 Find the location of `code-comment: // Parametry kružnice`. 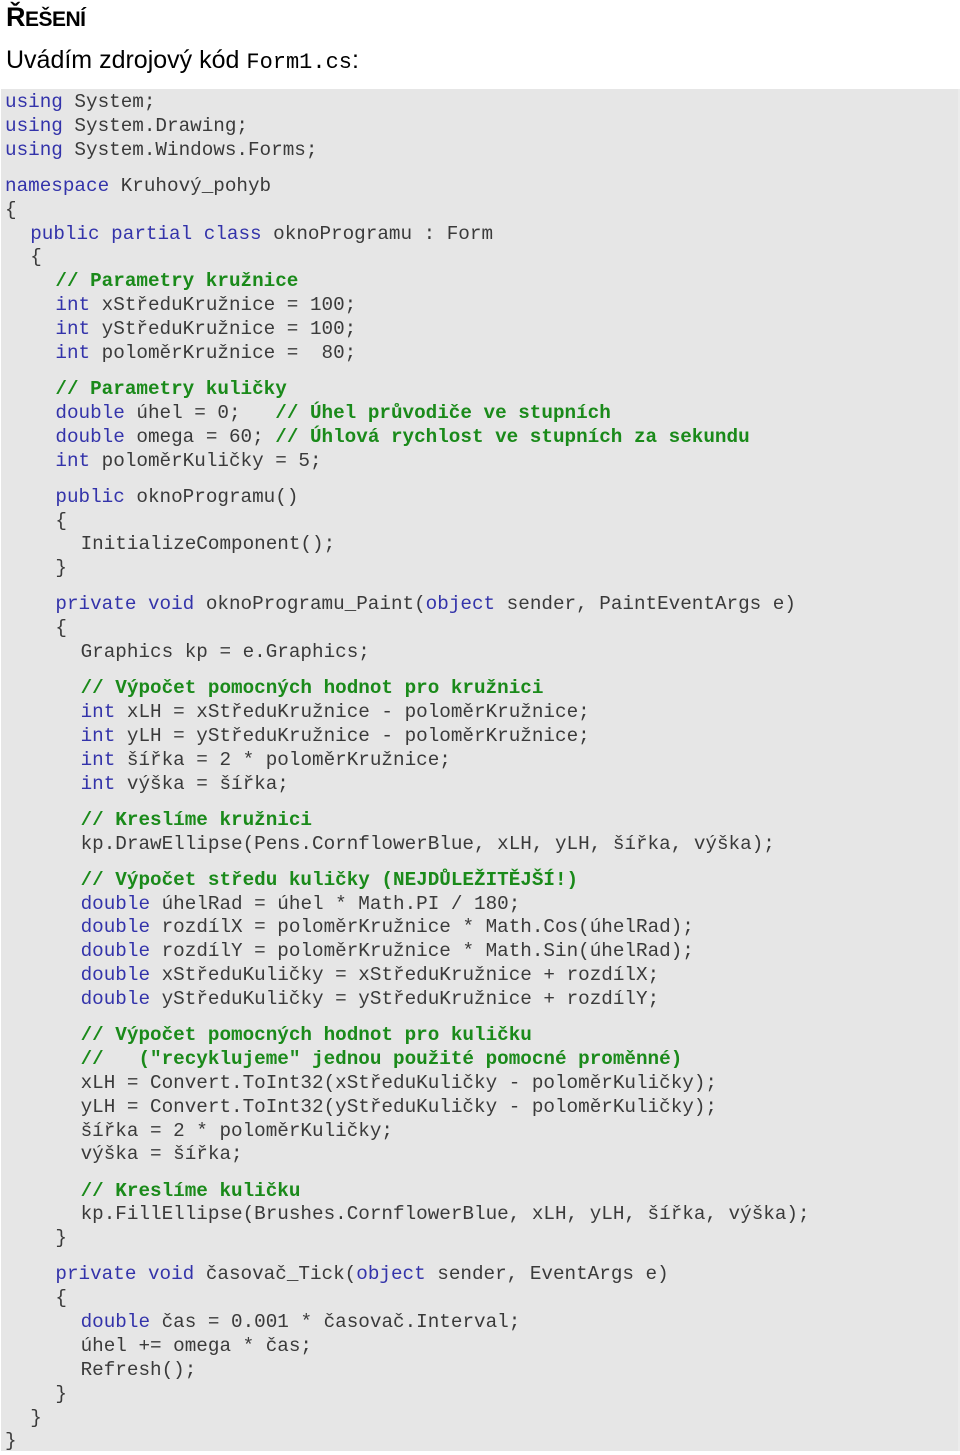

code-comment: // Parametry kružnice is located at coordinates (177, 281).